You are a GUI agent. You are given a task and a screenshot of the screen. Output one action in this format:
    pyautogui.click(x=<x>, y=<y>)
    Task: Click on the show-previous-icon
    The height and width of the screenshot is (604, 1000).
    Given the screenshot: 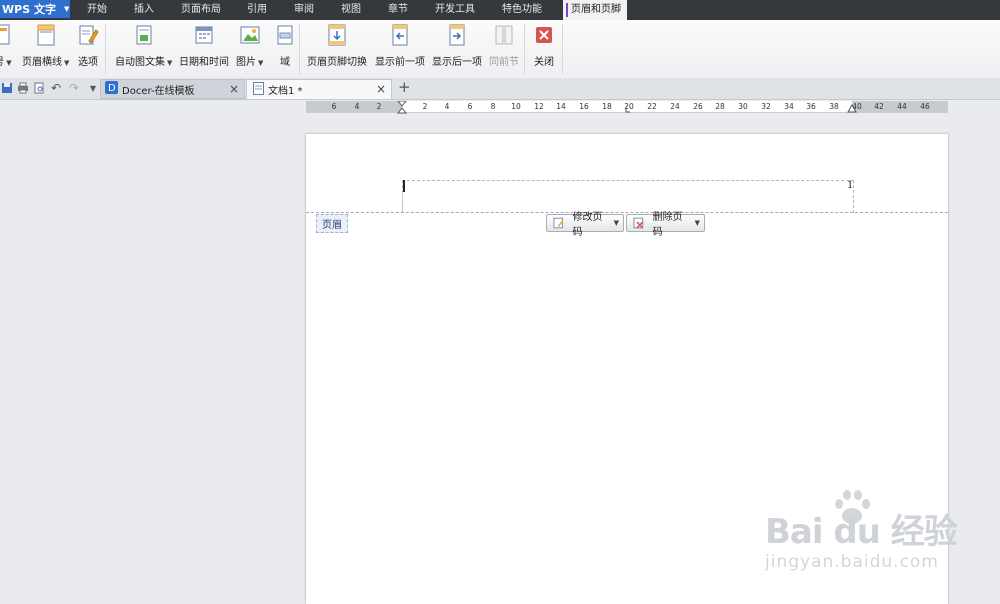 What is the action you would take?
    pyautogui.click(x=400, y=35)
    